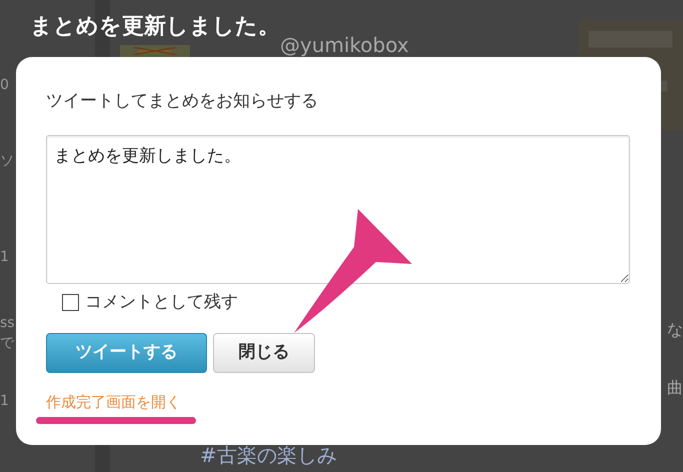  What do you see at coordinates (126, 353) in the screenshot?
I see `tweet-button: ツイートする` at bounding box center [126, 353].